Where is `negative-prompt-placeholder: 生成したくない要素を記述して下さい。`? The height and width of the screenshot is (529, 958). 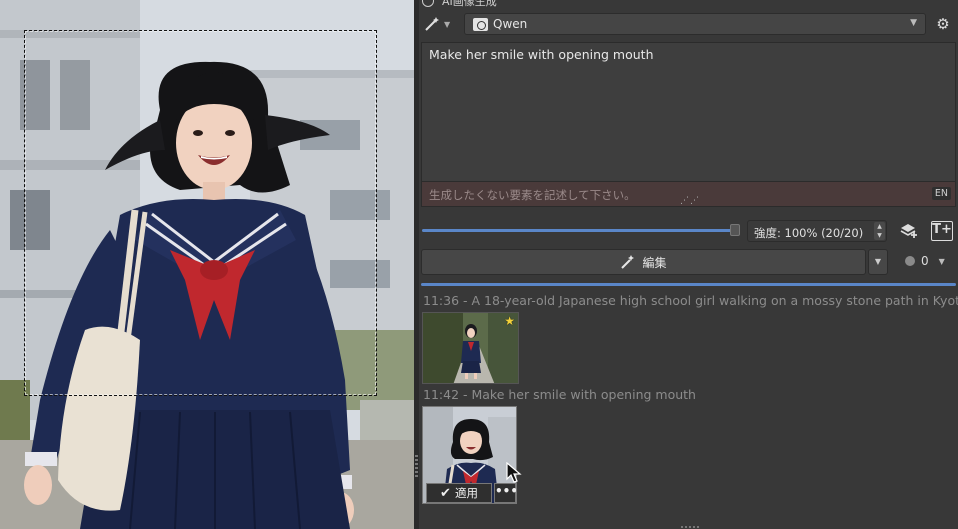
negative-prompt-placeholder: 生成したくない要素を記述して下さい。 is located at coordinates (532, 195).